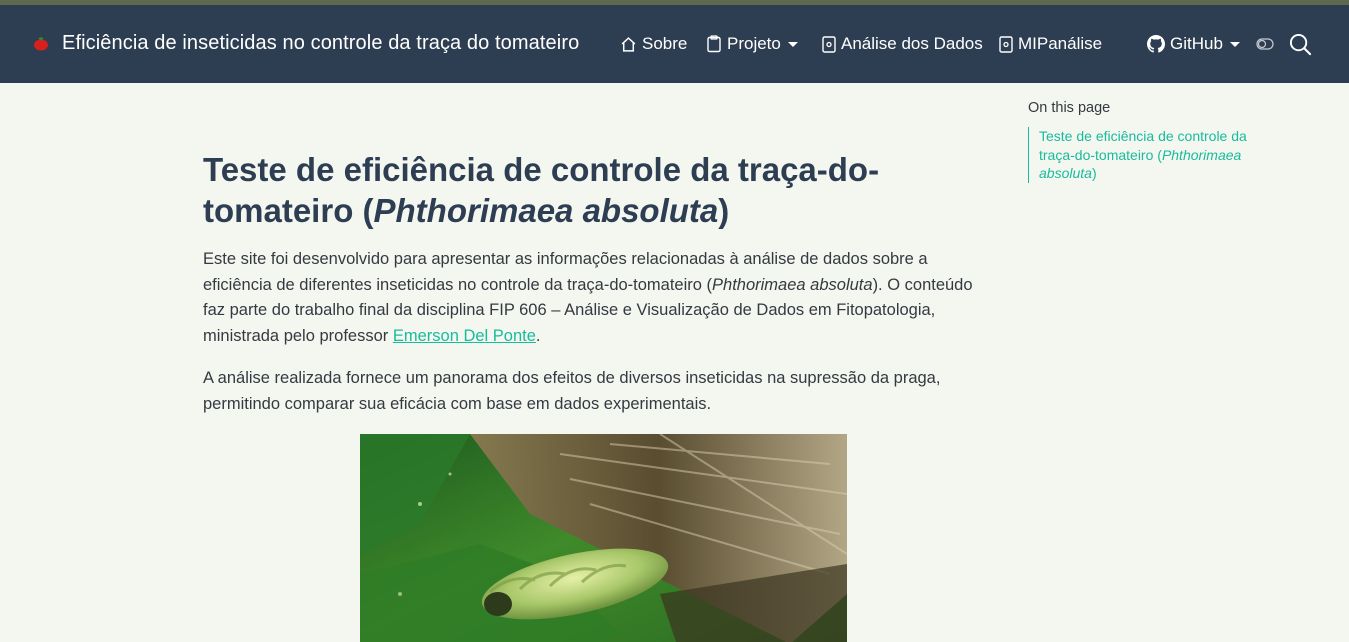  What do you see at coordinates (538, 335) in the screenshot?
I see `intro-text-3: .` at bounding box center [538, 335].